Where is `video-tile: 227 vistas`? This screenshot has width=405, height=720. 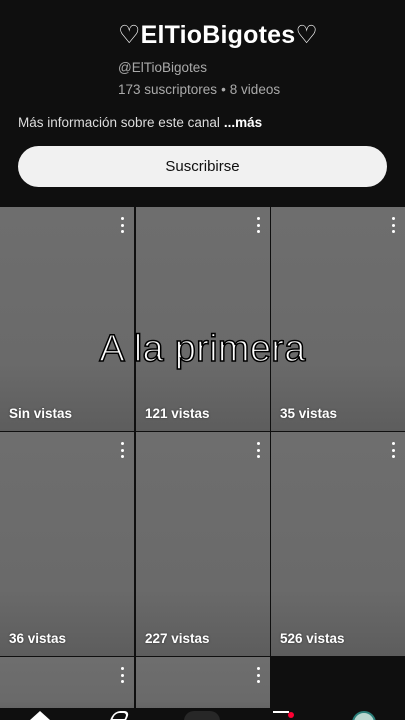
video-tile: 227 vistas is located at coordinates (203, 544).